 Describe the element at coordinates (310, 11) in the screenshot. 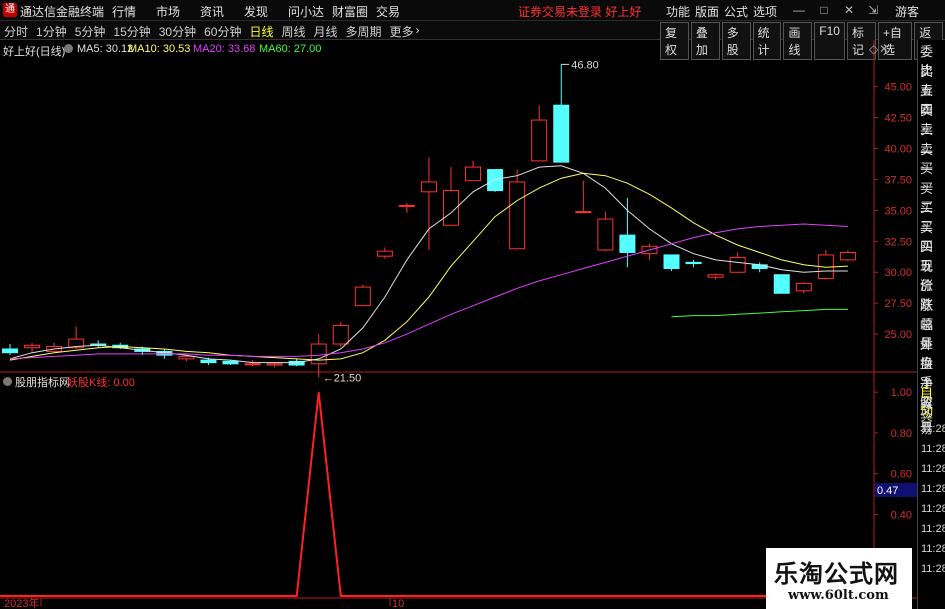

I see `menu-item-ask: 问小达` at that location.